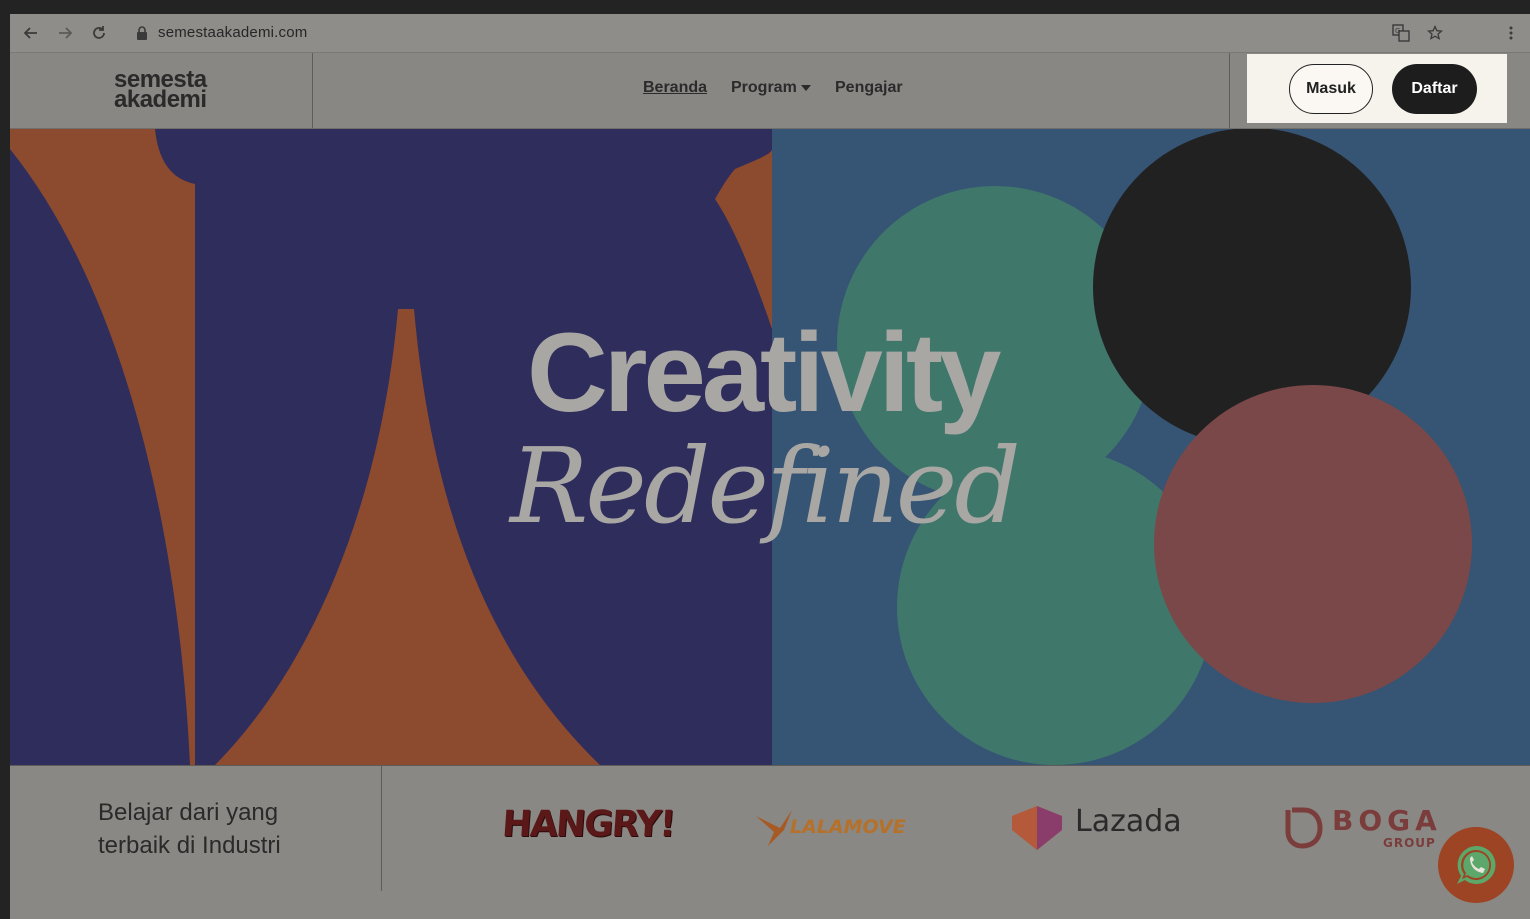 The height and width of the screenshot is (919, 1530). I want to click on nav-beranda: Beranda, so click(675, 88).